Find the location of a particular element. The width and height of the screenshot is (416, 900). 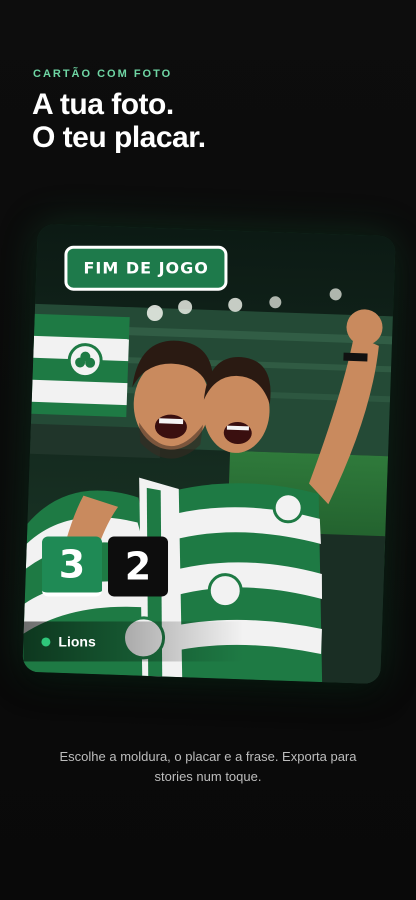

scoreboard: 3 2 is located at coordinates (105, 566).